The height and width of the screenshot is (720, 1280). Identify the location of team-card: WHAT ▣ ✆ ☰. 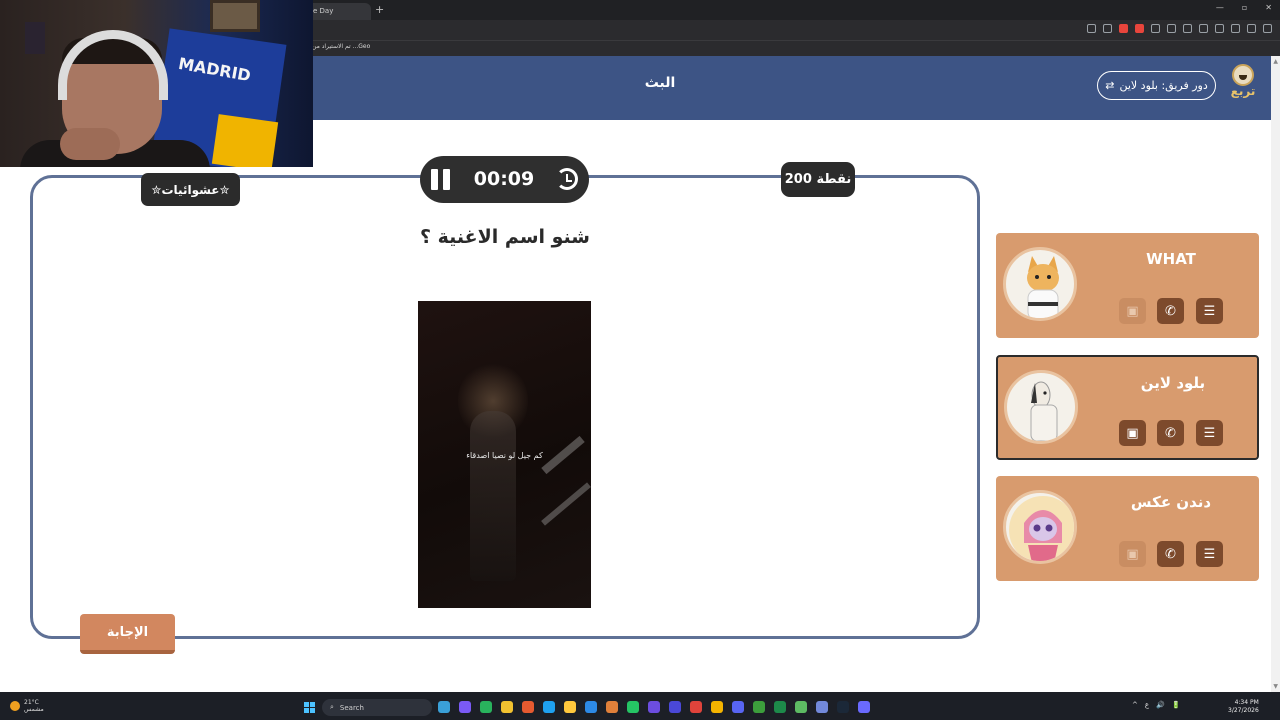
(1127, 285).